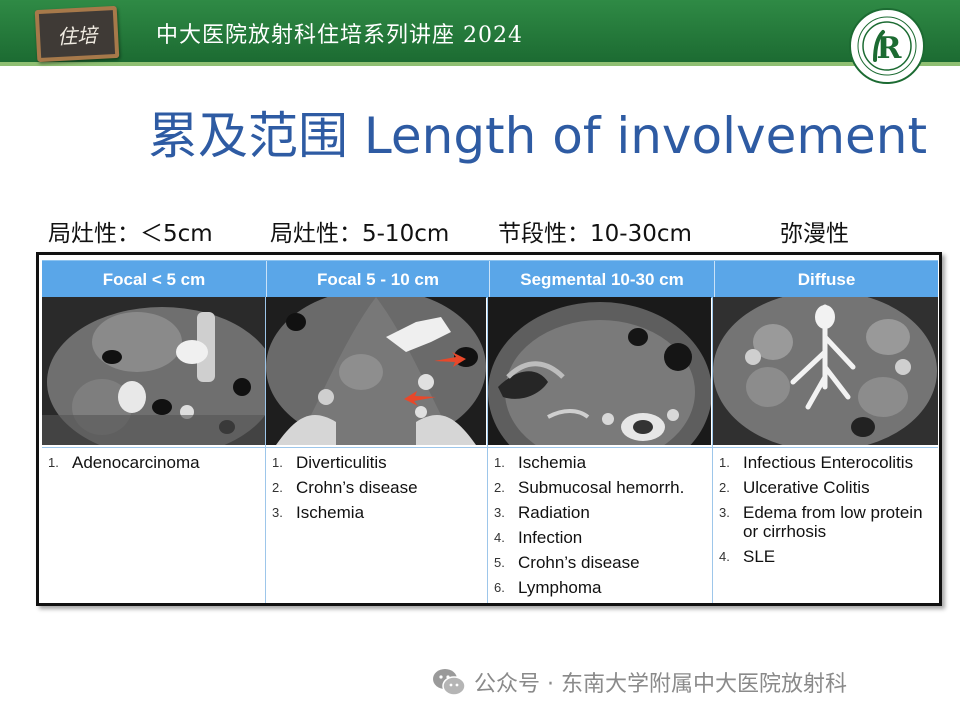 This screenshot has width=960, height=720. What do you see at coordinates (554, 512) in the screenshot?
I see `diagnosis-text: Radiation` at bounding box center [554, 512].